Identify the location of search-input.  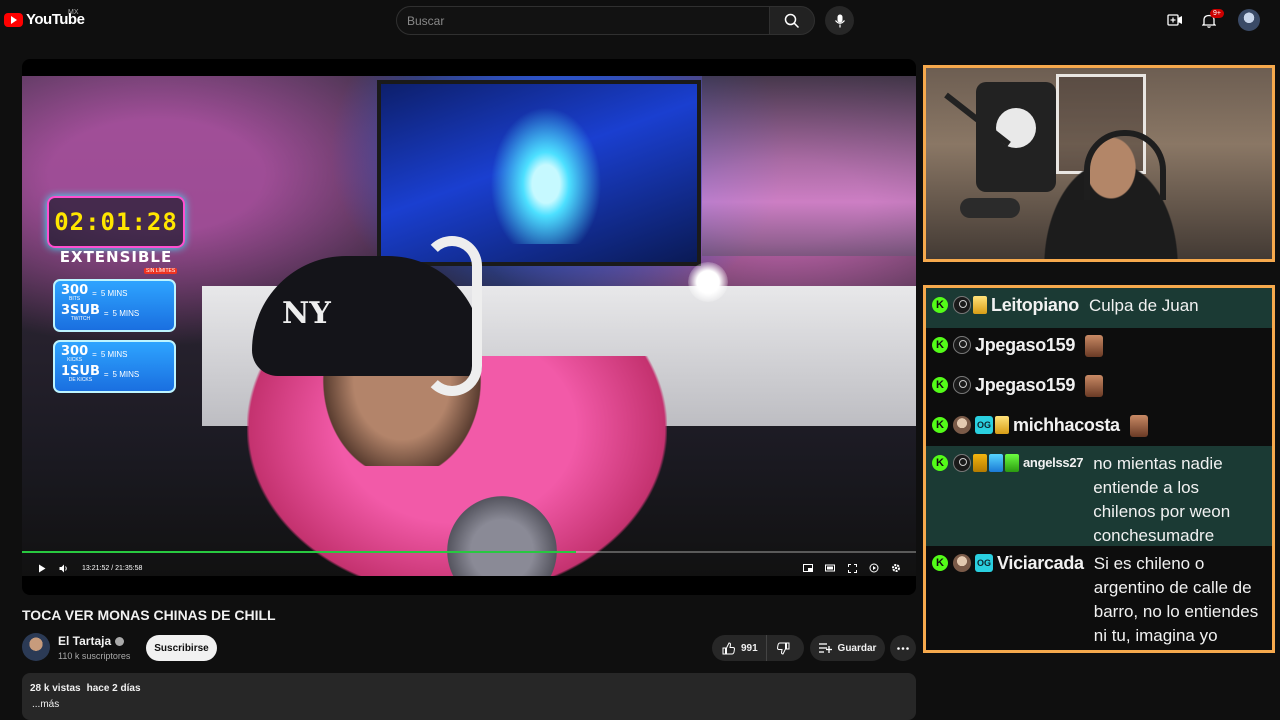
(583, 20).